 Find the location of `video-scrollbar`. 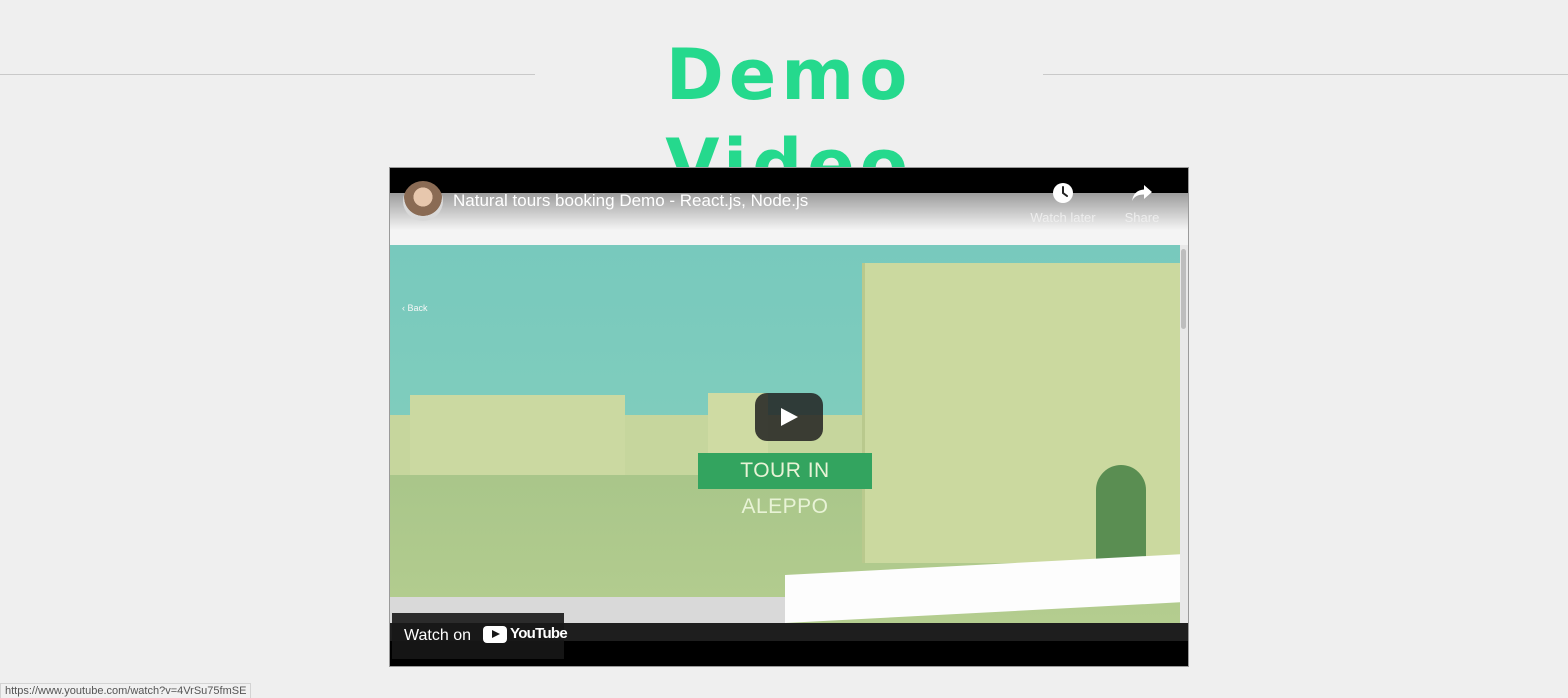

video-scrollbar is located at coordinates (1184, 434).